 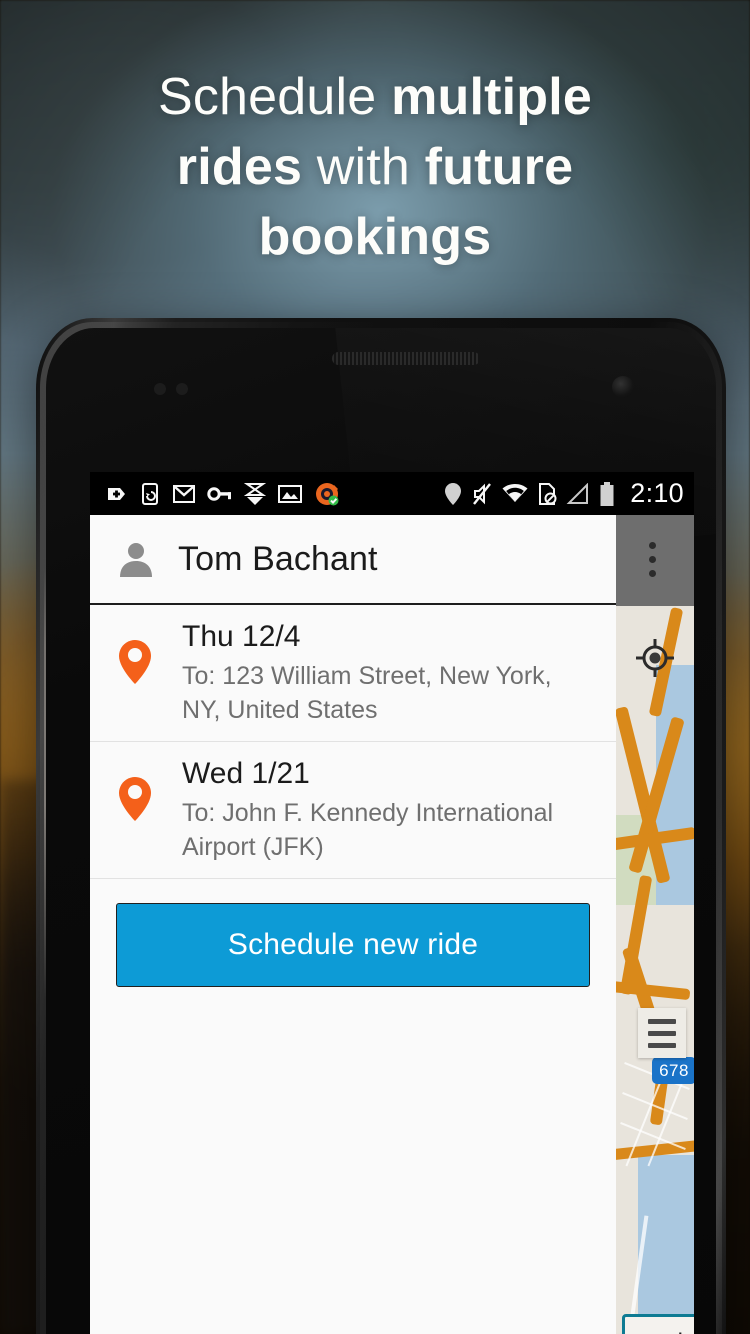 I want to click on app-orange-icon, so click(x=327, y=493).